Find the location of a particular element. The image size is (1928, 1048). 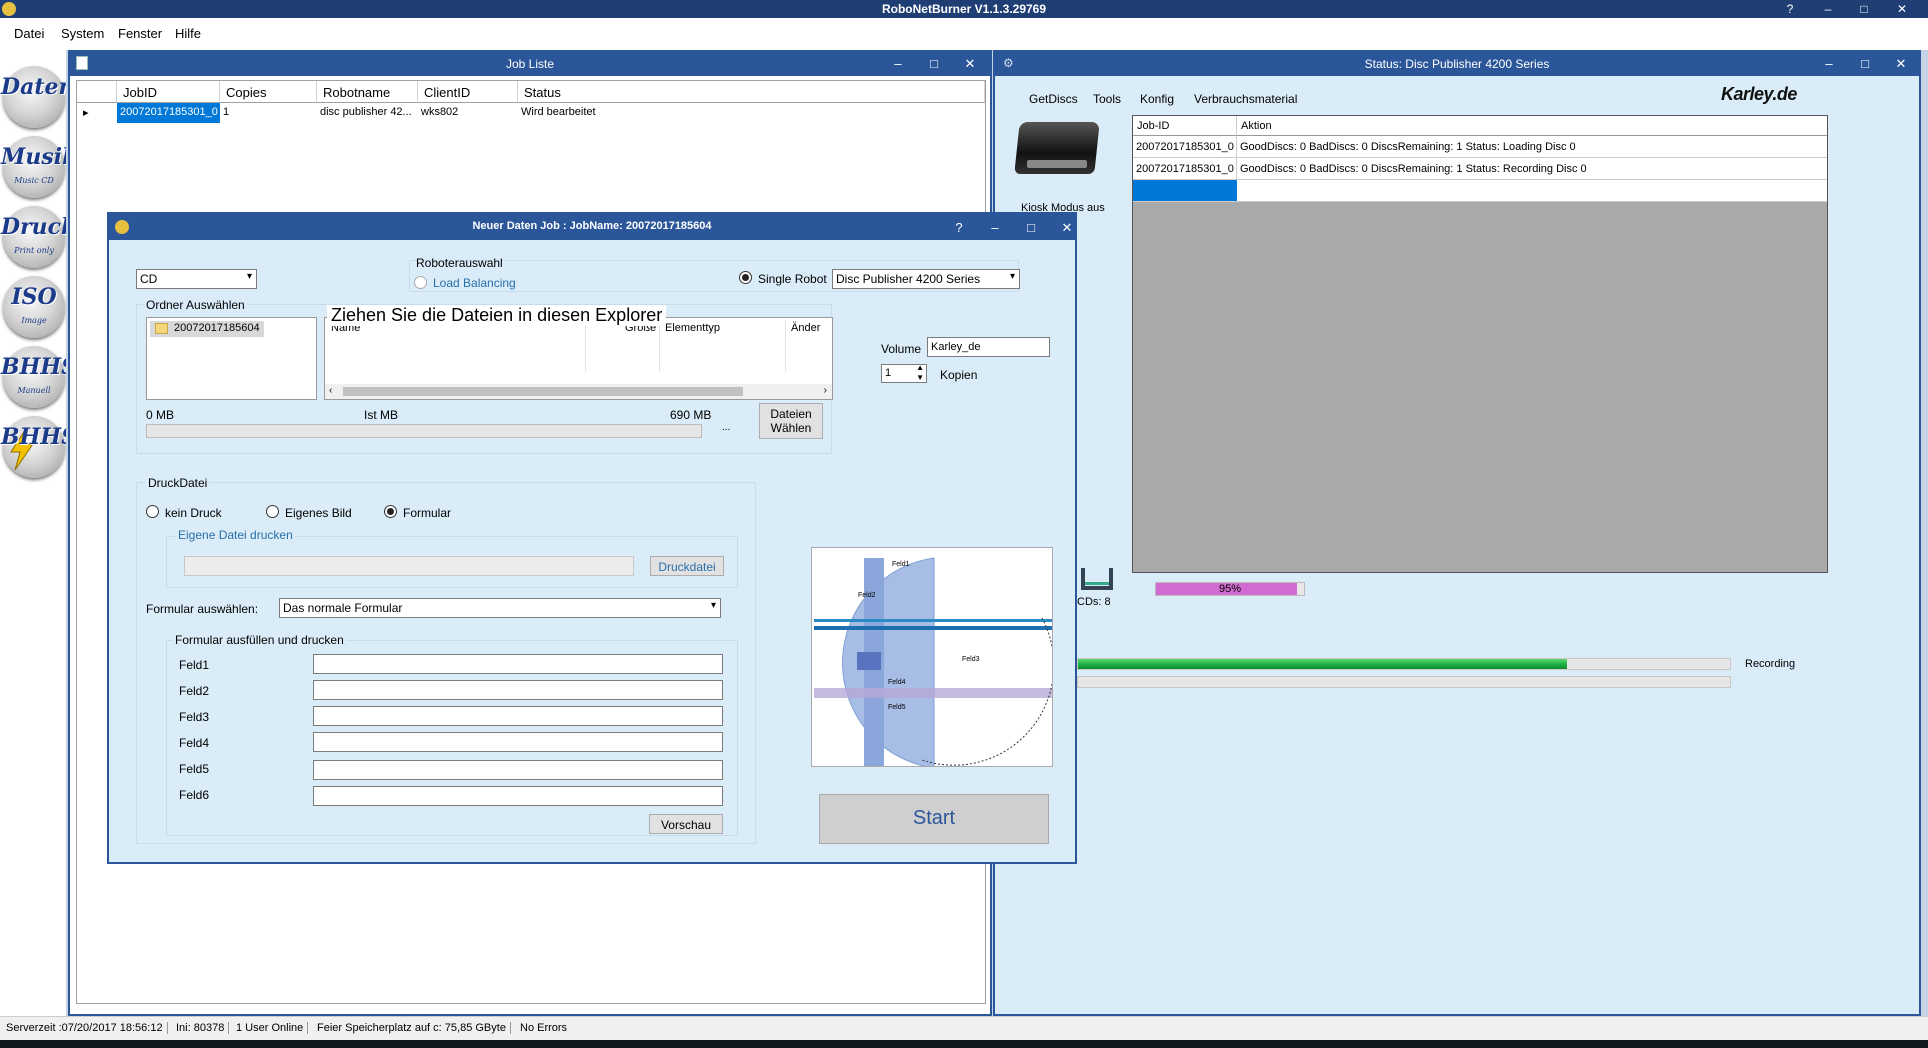

robot-select: Disc Publisher 4200 Series ▾ is located at coordinates (926, 279).